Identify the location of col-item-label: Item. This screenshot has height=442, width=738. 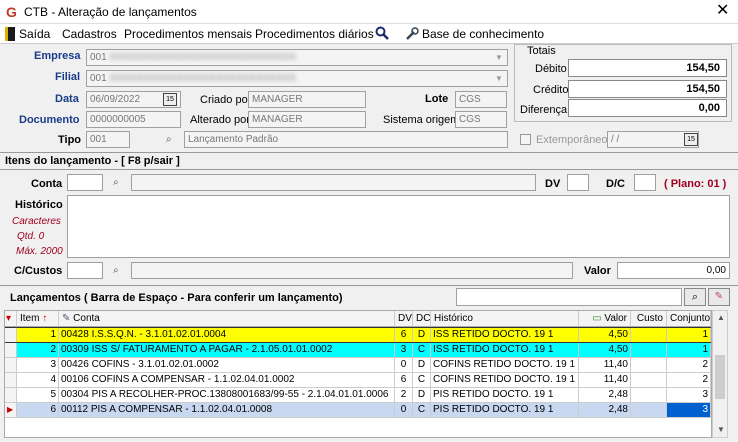
(30, 318).